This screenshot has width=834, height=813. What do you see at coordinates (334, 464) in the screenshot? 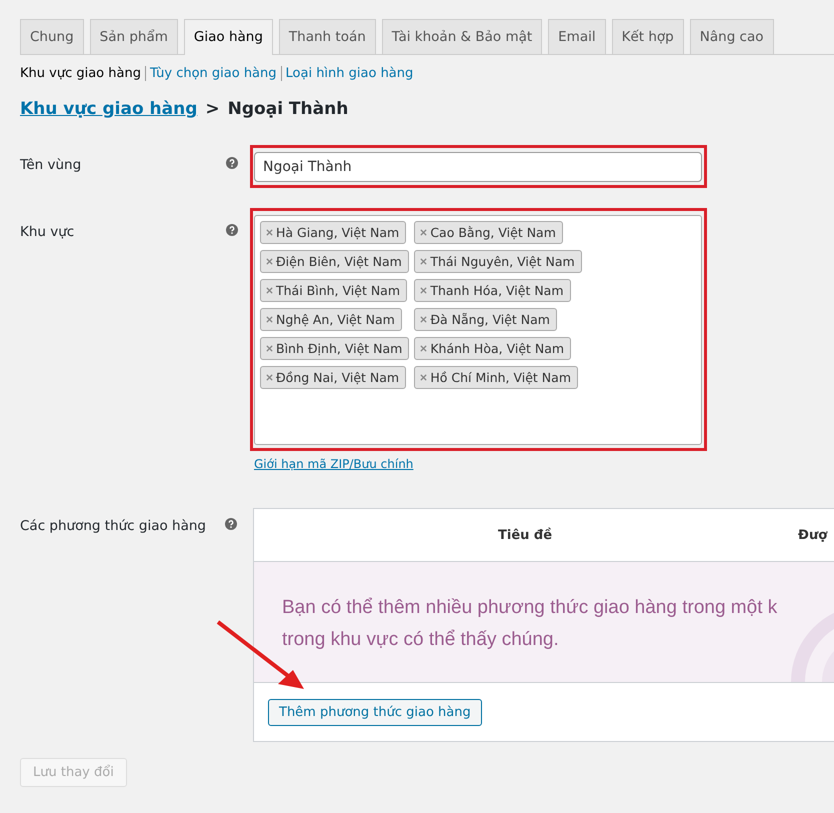
I see `zip-limit-link: Giới hạn mã ZIP/Bưu chính` at bounding box center [334, 464].